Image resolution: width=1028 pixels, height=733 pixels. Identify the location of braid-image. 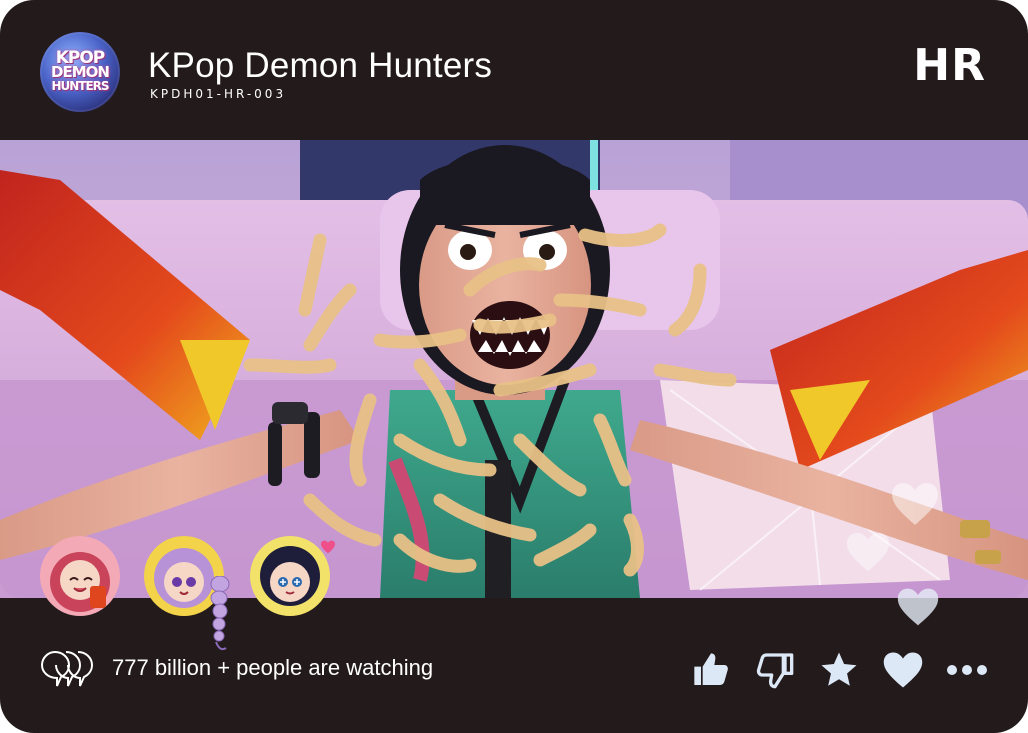
(220, 613).